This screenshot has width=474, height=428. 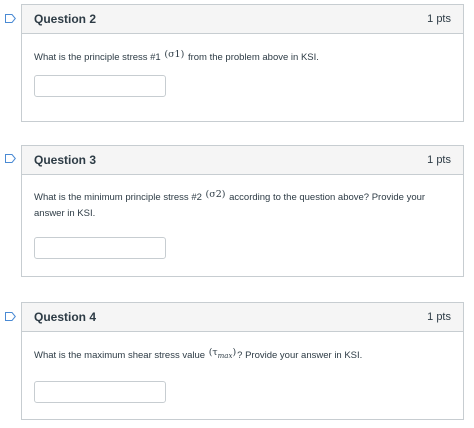 What do you see at coordinates (242, 317) in the screenshot?
I see `question-header: Question 4 1 pts` at bounding box center [242, 317].